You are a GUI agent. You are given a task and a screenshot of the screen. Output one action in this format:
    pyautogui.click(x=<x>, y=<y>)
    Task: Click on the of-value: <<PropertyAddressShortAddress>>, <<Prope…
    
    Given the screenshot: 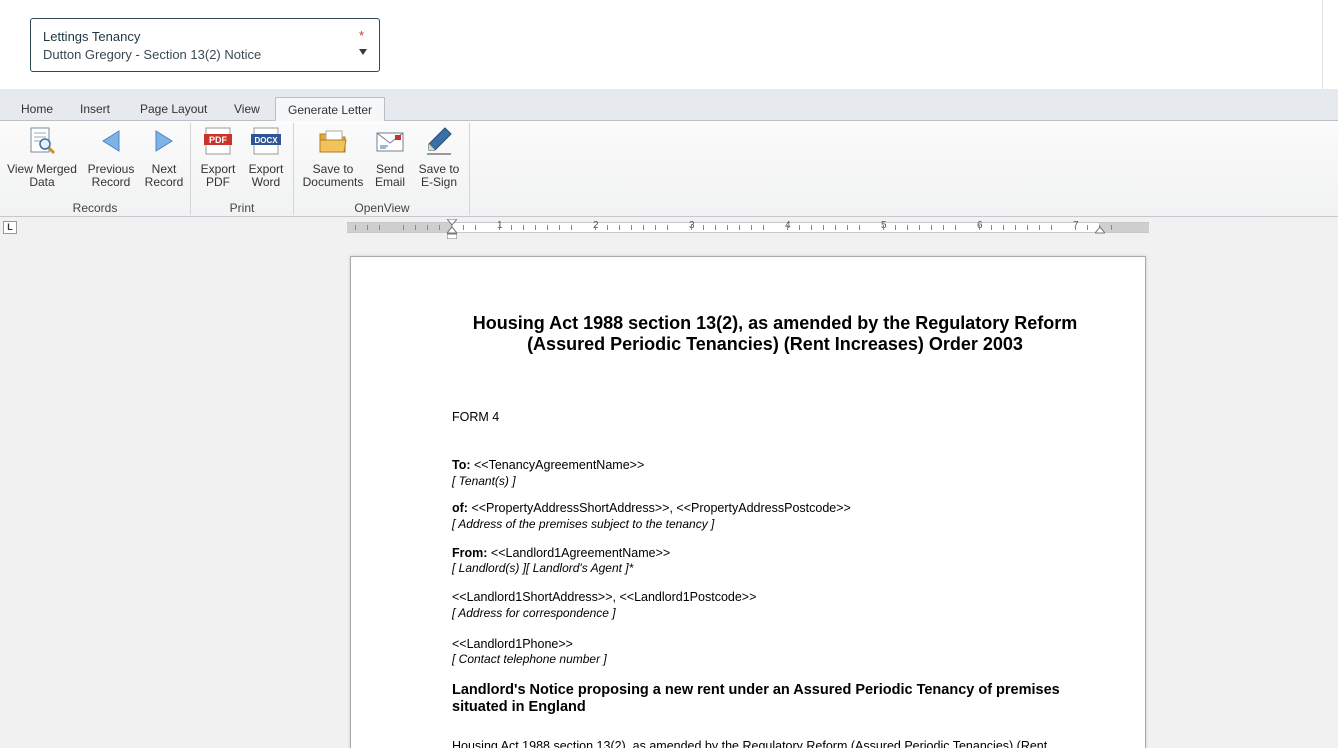 What is the action you would take?
    pyautogui.click(x=661, y=508)
    